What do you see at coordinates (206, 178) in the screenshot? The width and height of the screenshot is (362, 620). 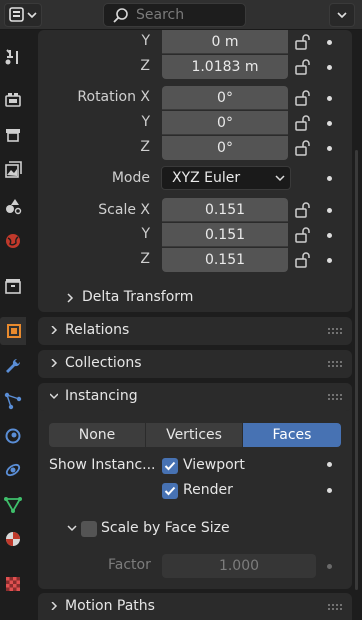 I see `rotation-mode-value: XYZ Euler` at bounding box center [206, 178].